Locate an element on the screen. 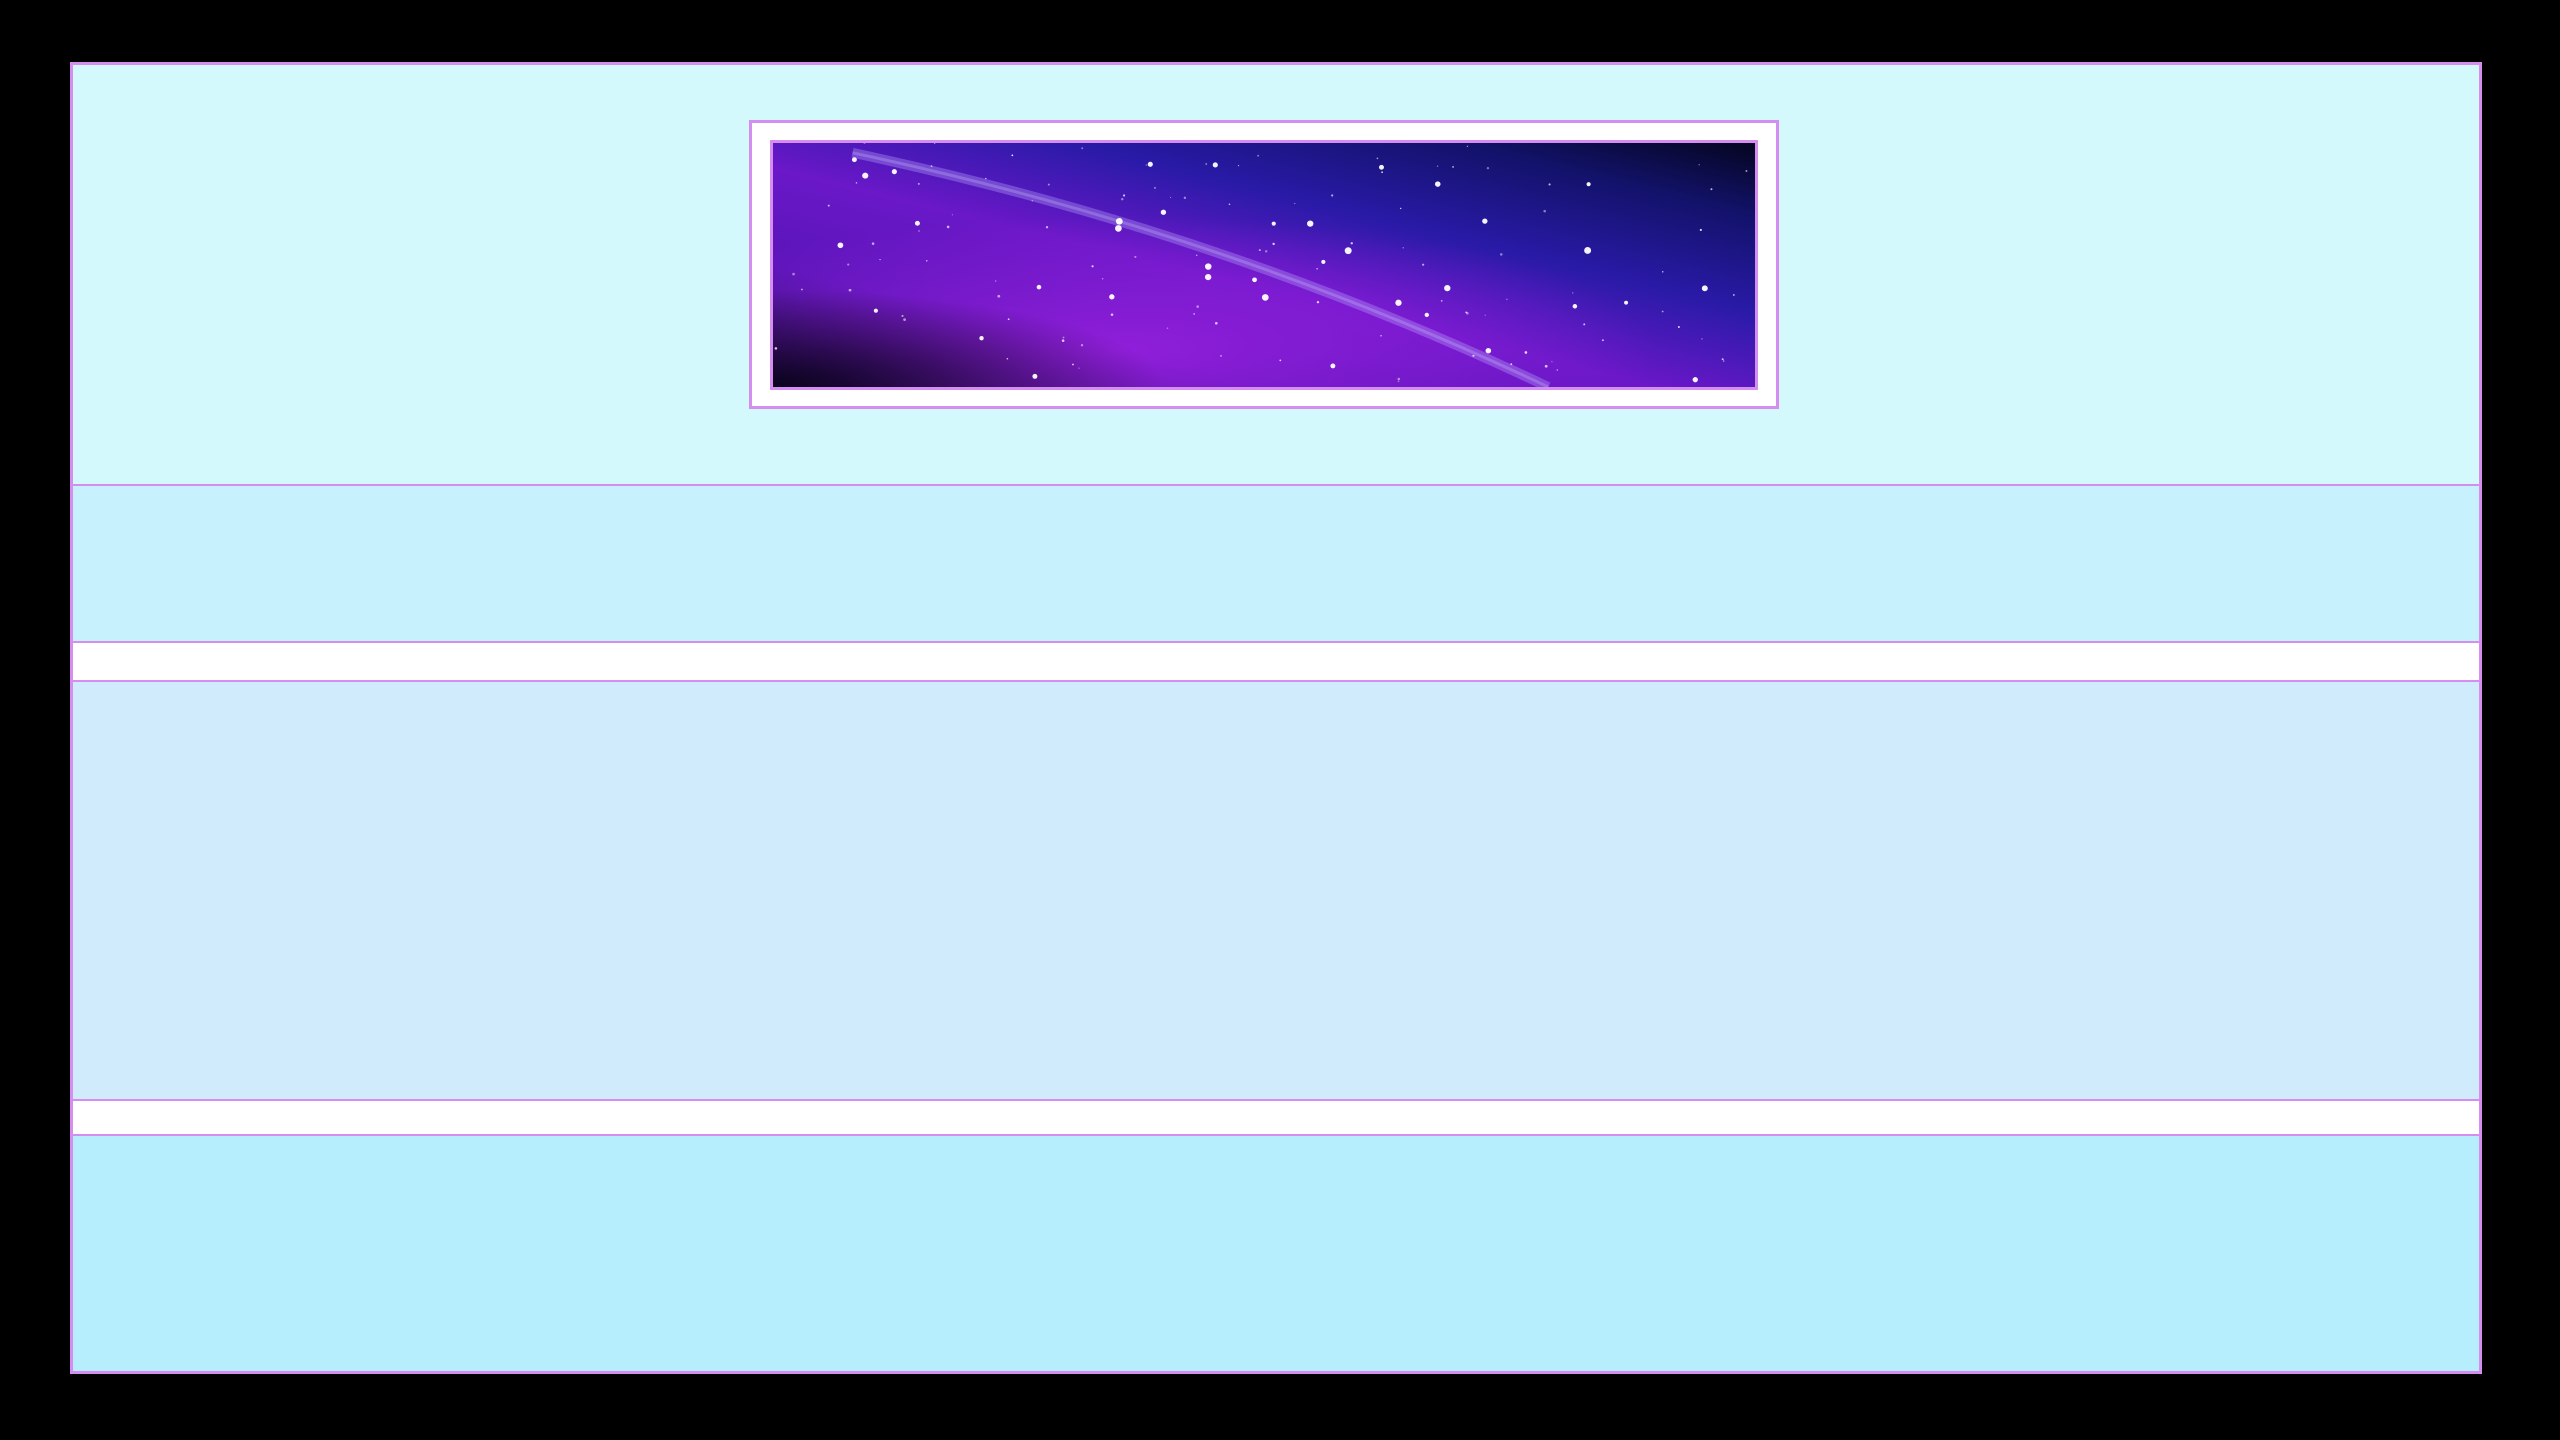 The width and height of the screenshot is (2560, 1440). banner-frame is located at coordinates (1264, 264).